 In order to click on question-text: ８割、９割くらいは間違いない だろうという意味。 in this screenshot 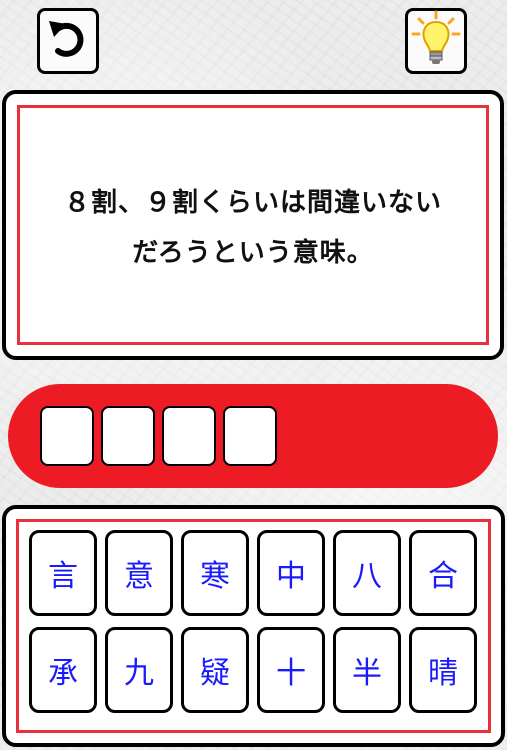, I will do `click(253, 225)`.